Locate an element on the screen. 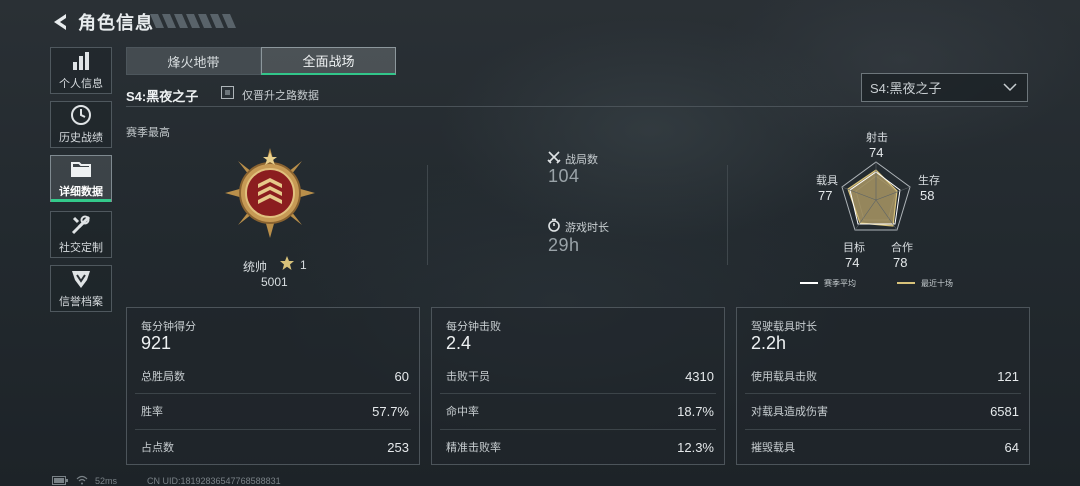  bar-chart-icon is located at coordinates (81, 61).